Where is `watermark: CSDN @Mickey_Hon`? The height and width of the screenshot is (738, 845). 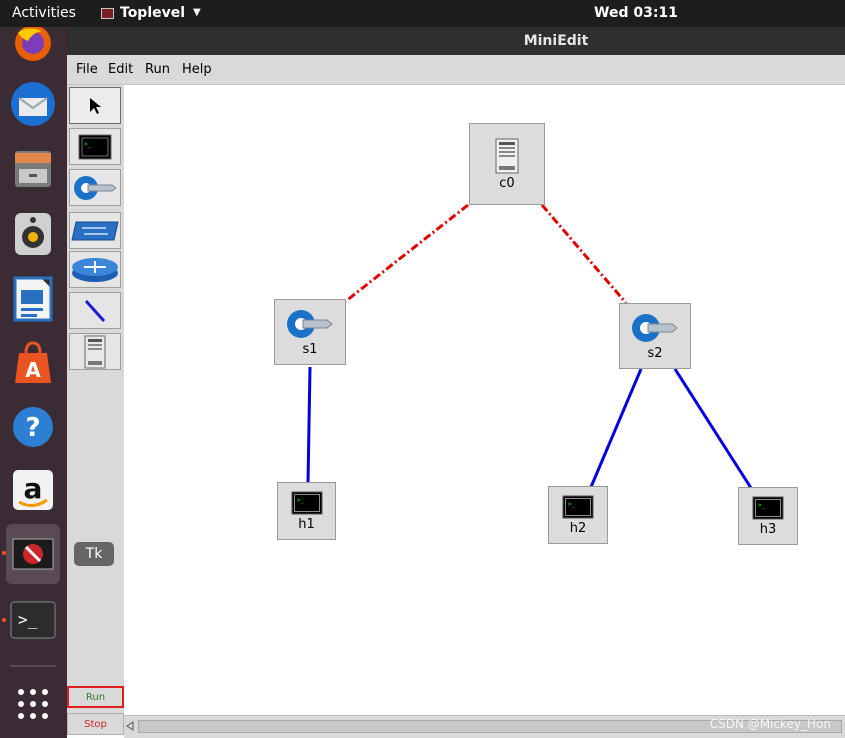 watermark: CSDN @Mickey_Hon is located at coordinates (770, 724).